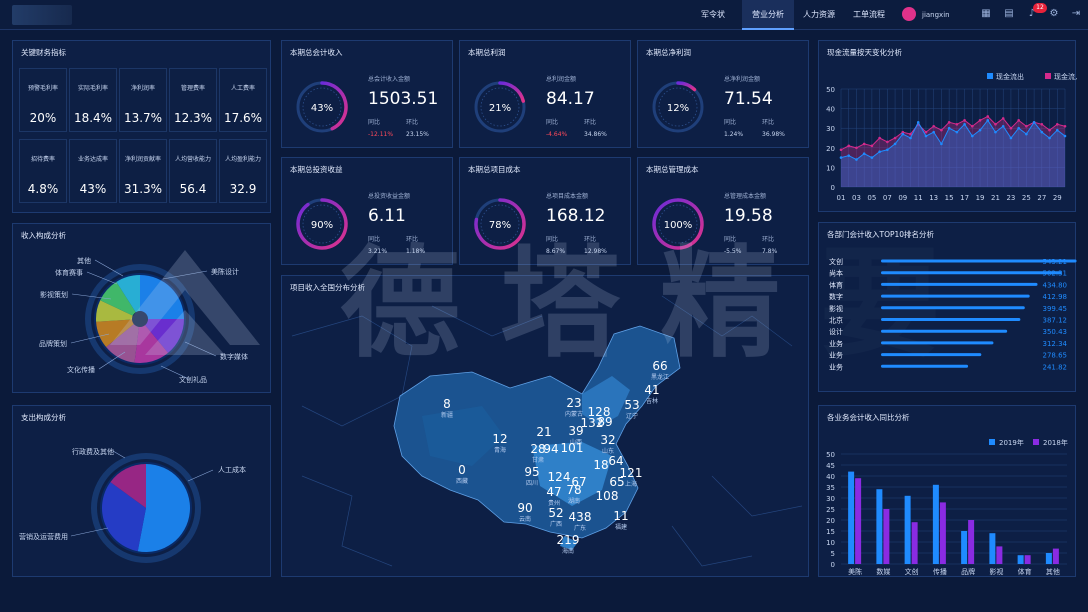 This screenshot has width=1088, height=612. I want to click on x-tick: 29, so click(1057, 198).